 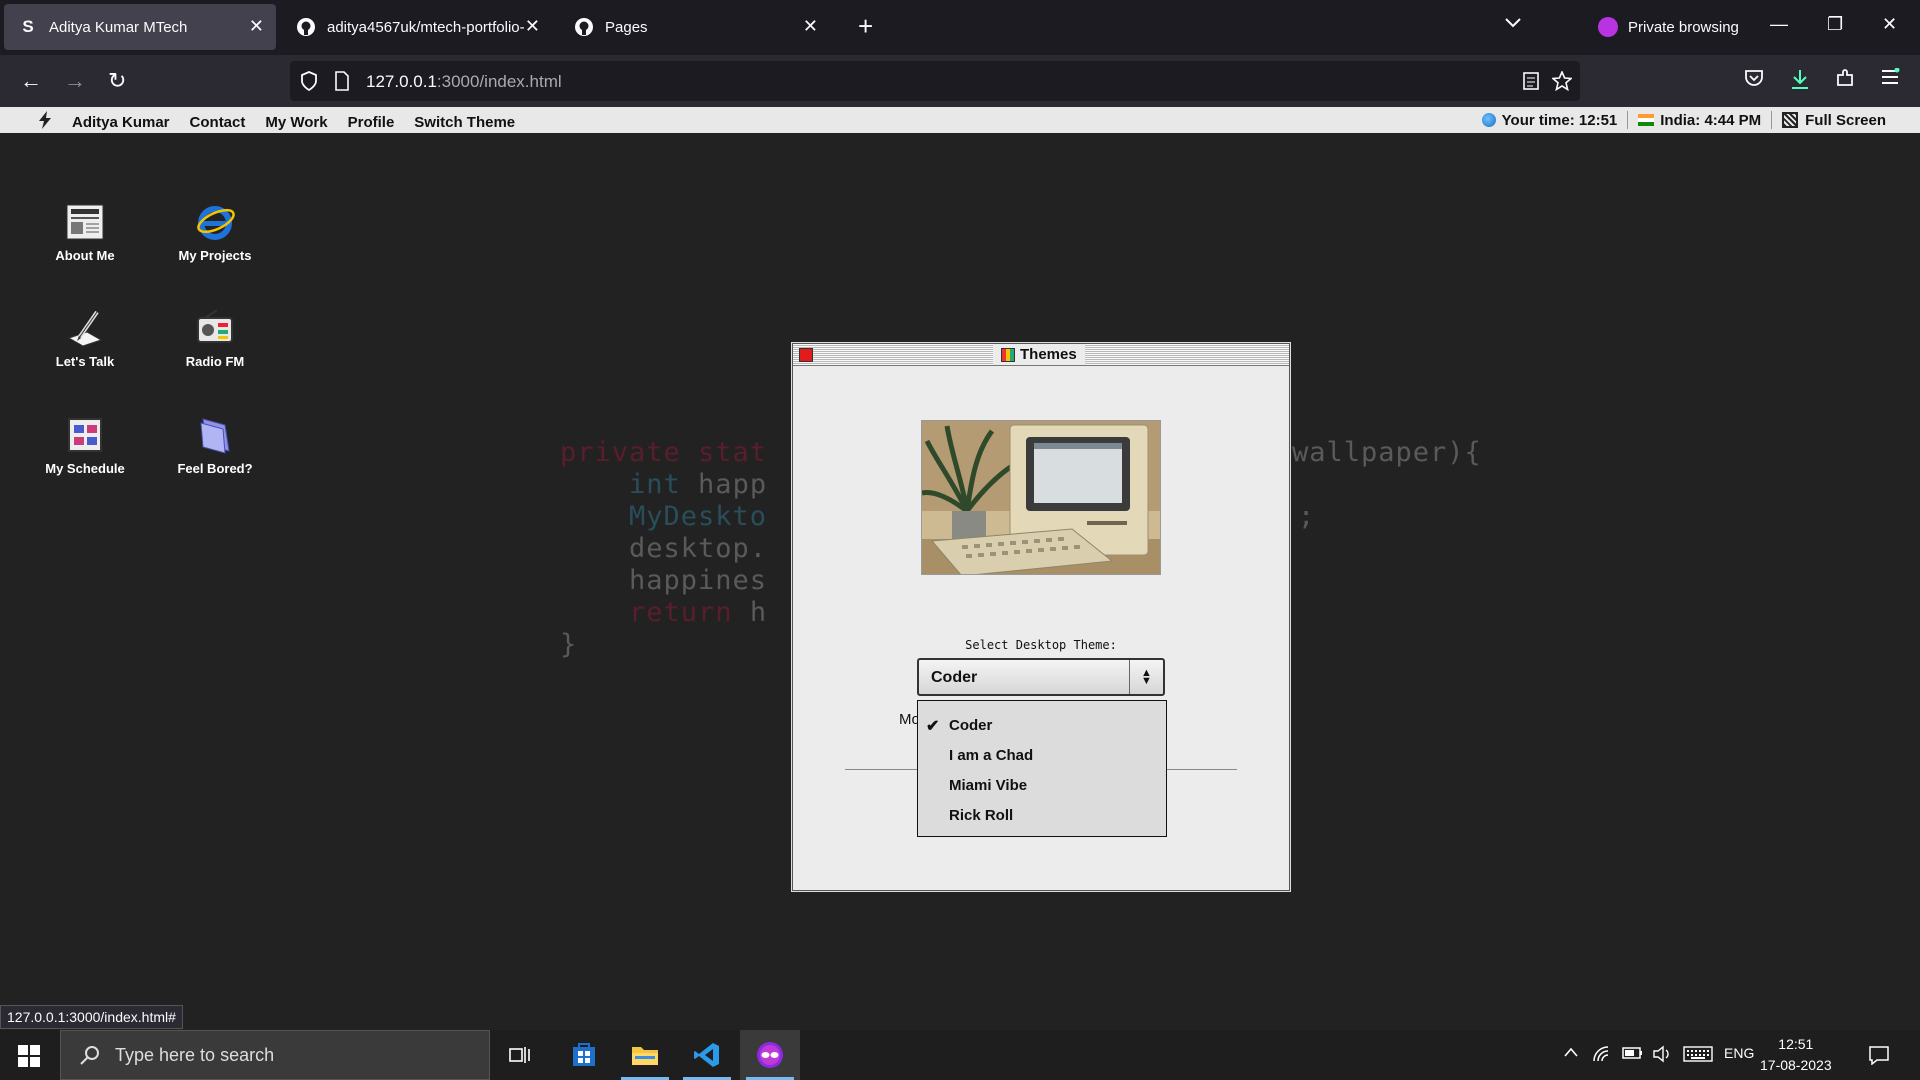 I want to click on theme-select-value: Coder, so click(x=954, y=677).